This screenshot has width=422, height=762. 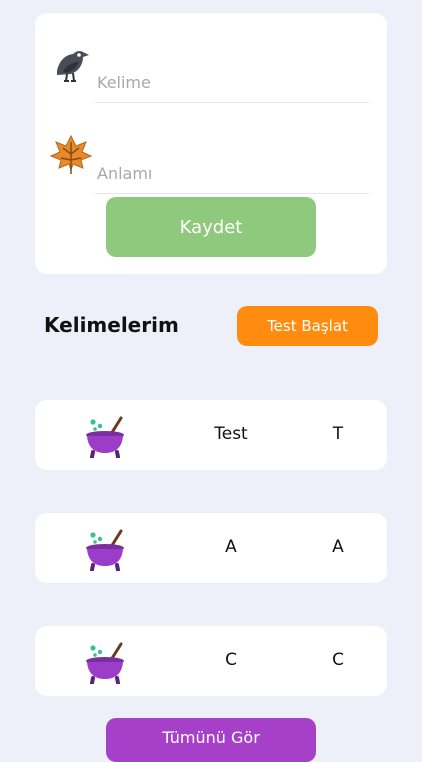 I want to click on word-list-item: Test T, so click(x=211, y=435).